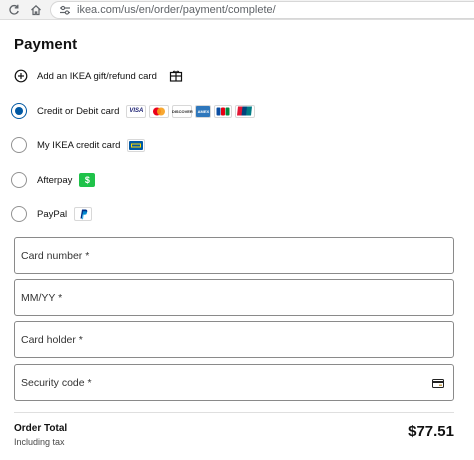  Describe the element at coordinates (234, 382) in the screenshot. I see `security-code-field: Security code *` at that location.